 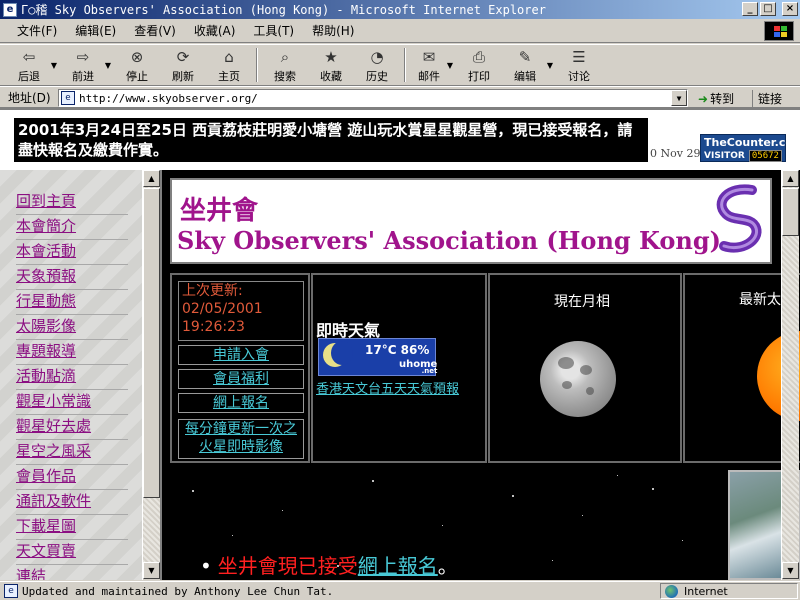 What do you see at coordinates (83, 56) in the screenshot?
I see `forward-arrow-icon: ⇨` at bounding box center [83, 56].